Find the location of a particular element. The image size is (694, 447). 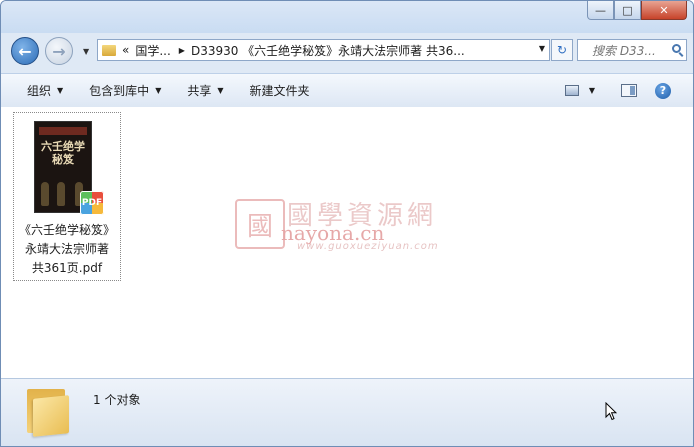

search-box is located at coordinates (632, 50).